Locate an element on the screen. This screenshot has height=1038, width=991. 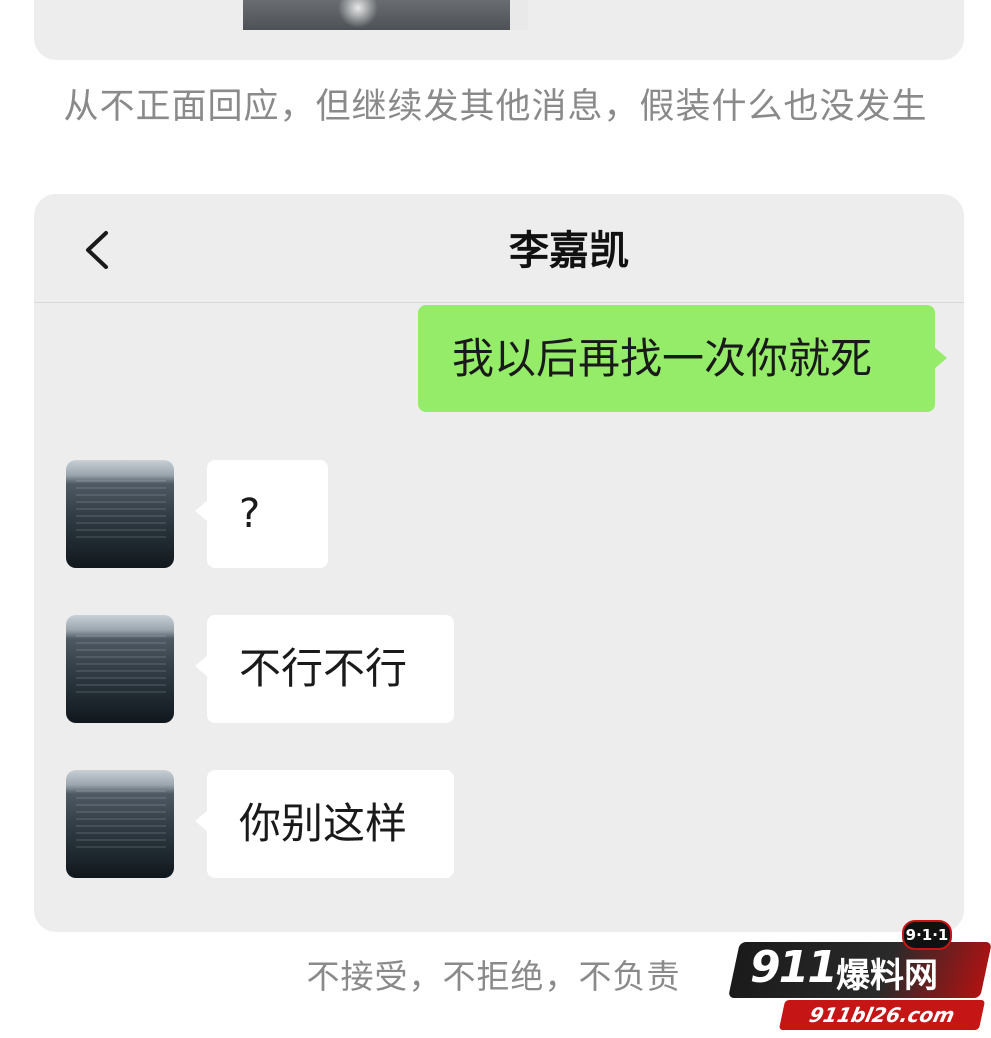
watermark-logo: 9·1·1 911 爆料网 911bl26.com is located at coordinates (859, 974).